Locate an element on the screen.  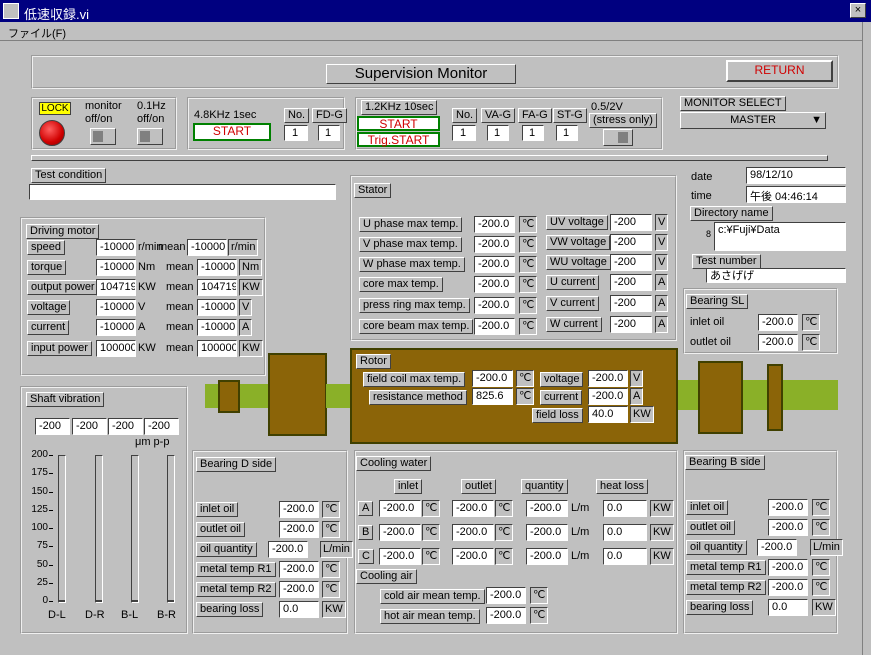
monitor-toggle is located at coordinates (103, 136).